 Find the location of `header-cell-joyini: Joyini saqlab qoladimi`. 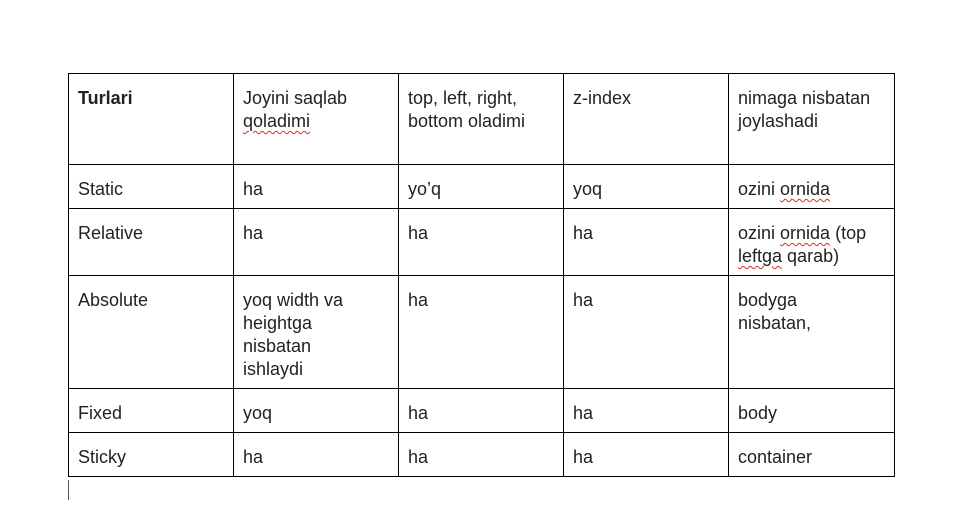

header-cell-joyini: Joyini saqlab qoladimi is located at coordinates (316, 119).